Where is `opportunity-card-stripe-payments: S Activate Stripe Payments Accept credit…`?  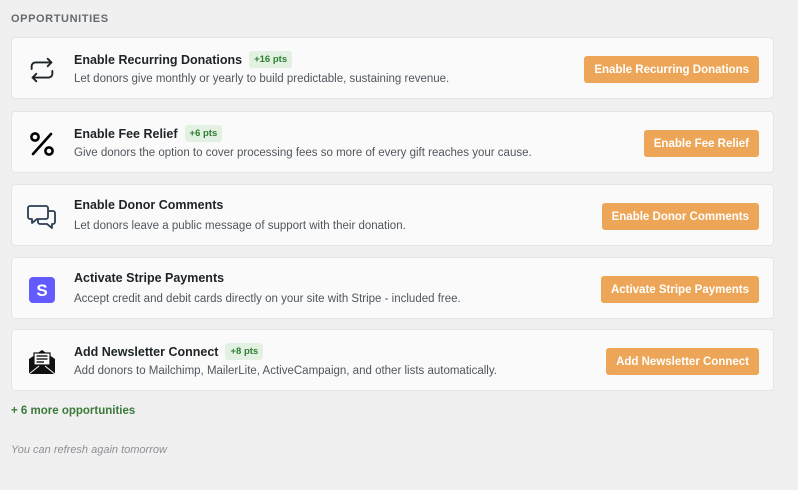
opportunity-card-stripe-payments: S Activate Stripe Payments Accept credit… is located at coordinates (392, 288).